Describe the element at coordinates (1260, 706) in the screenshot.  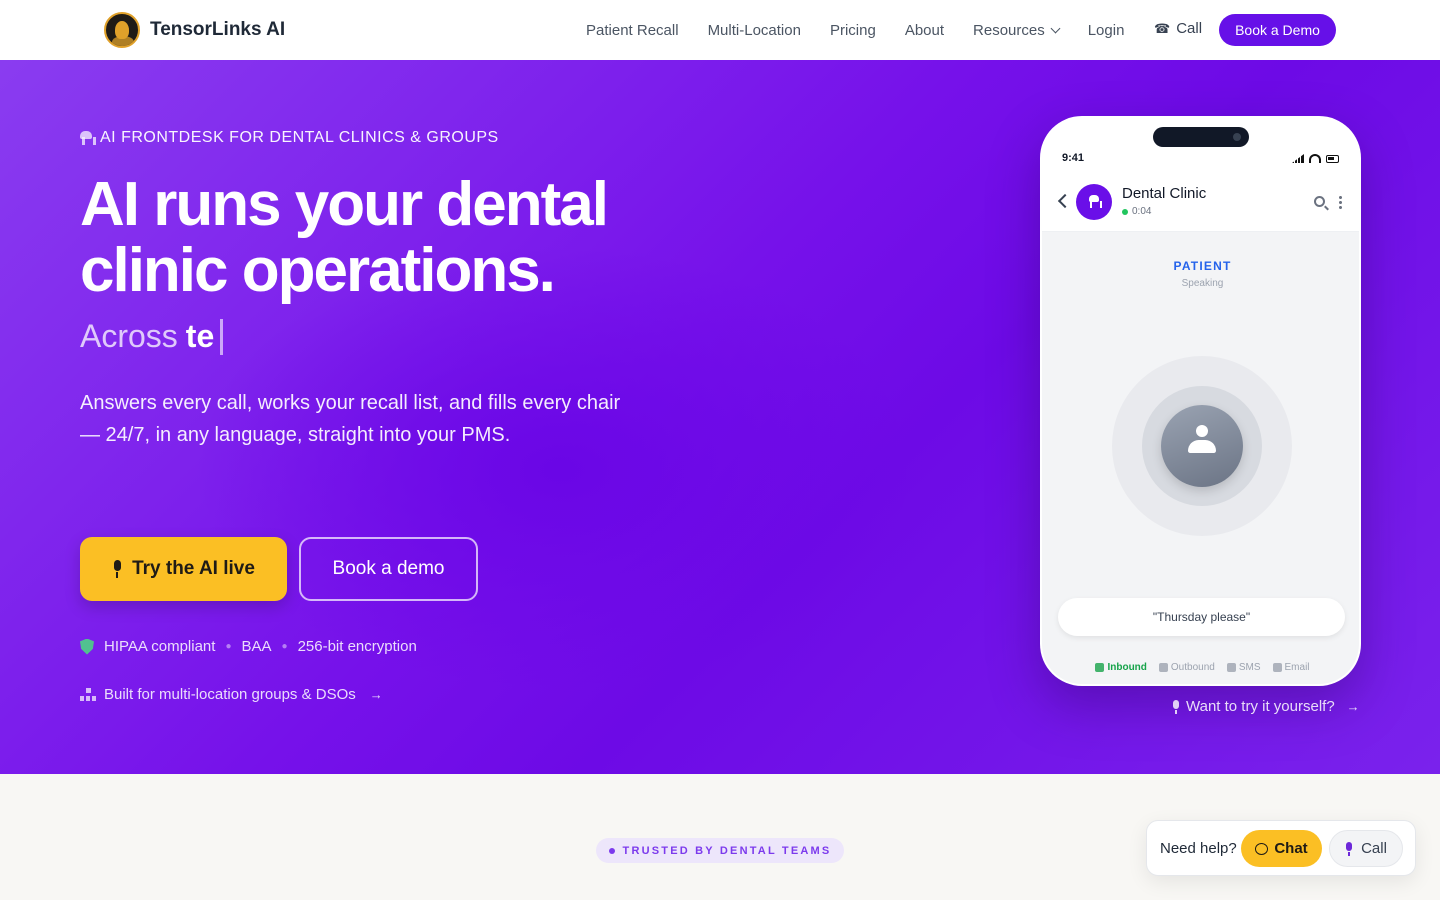
I see `try-yourself-label: Want to try it yourself?` at that location.